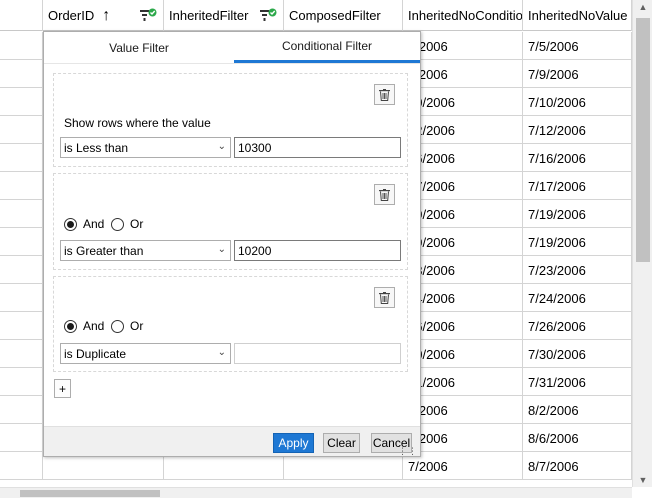  What do you see at coordinates (577, 102) in the screenshot?
I see `table-cell: 7/10/2006` at bounding box center [577, 102].